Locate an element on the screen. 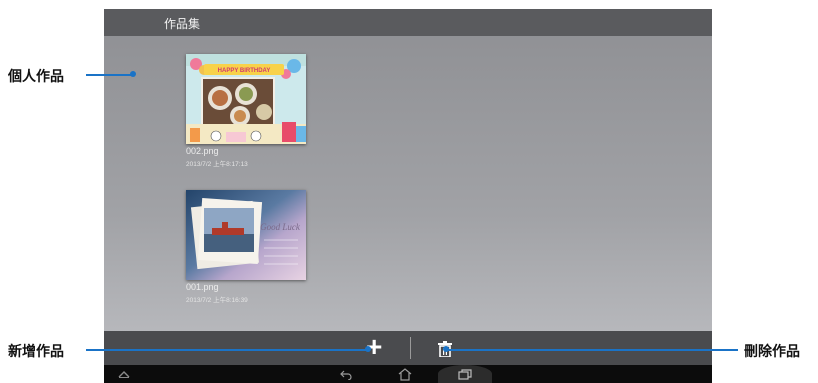 The height and width of the screenshot is (383, 818). title-bar: 作品集 is located at coordinates (408, 22).